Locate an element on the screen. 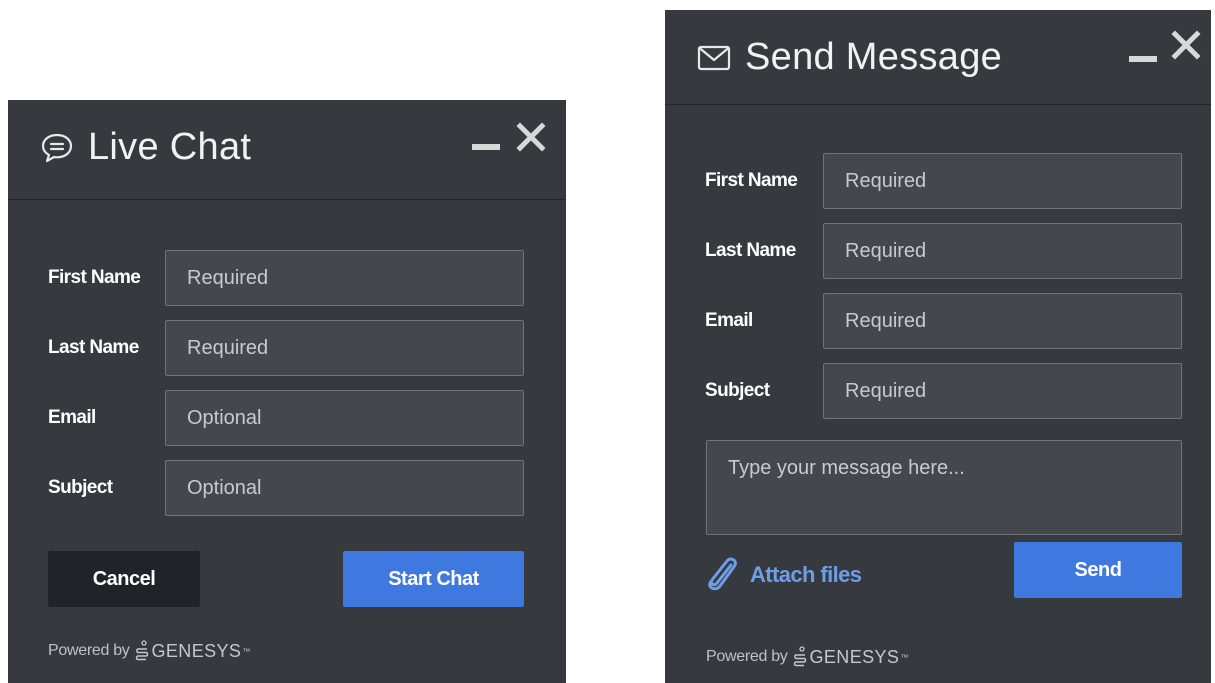 This screenshot has width=1215, height=683. chat-title-text: Live Chat is located at coordinates (170, 147).